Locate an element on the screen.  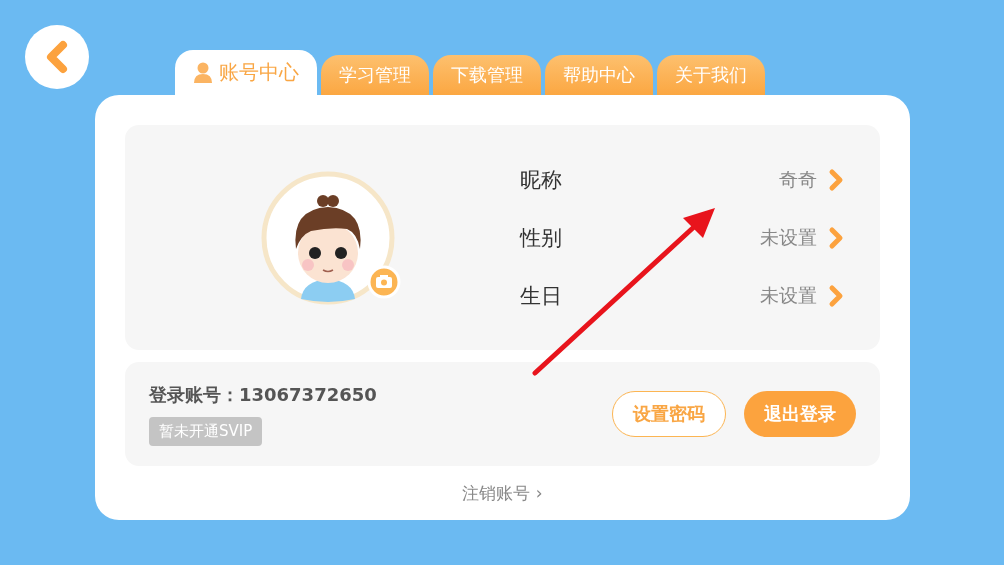
field-label: 性别 is located at coordinates (541, 238).